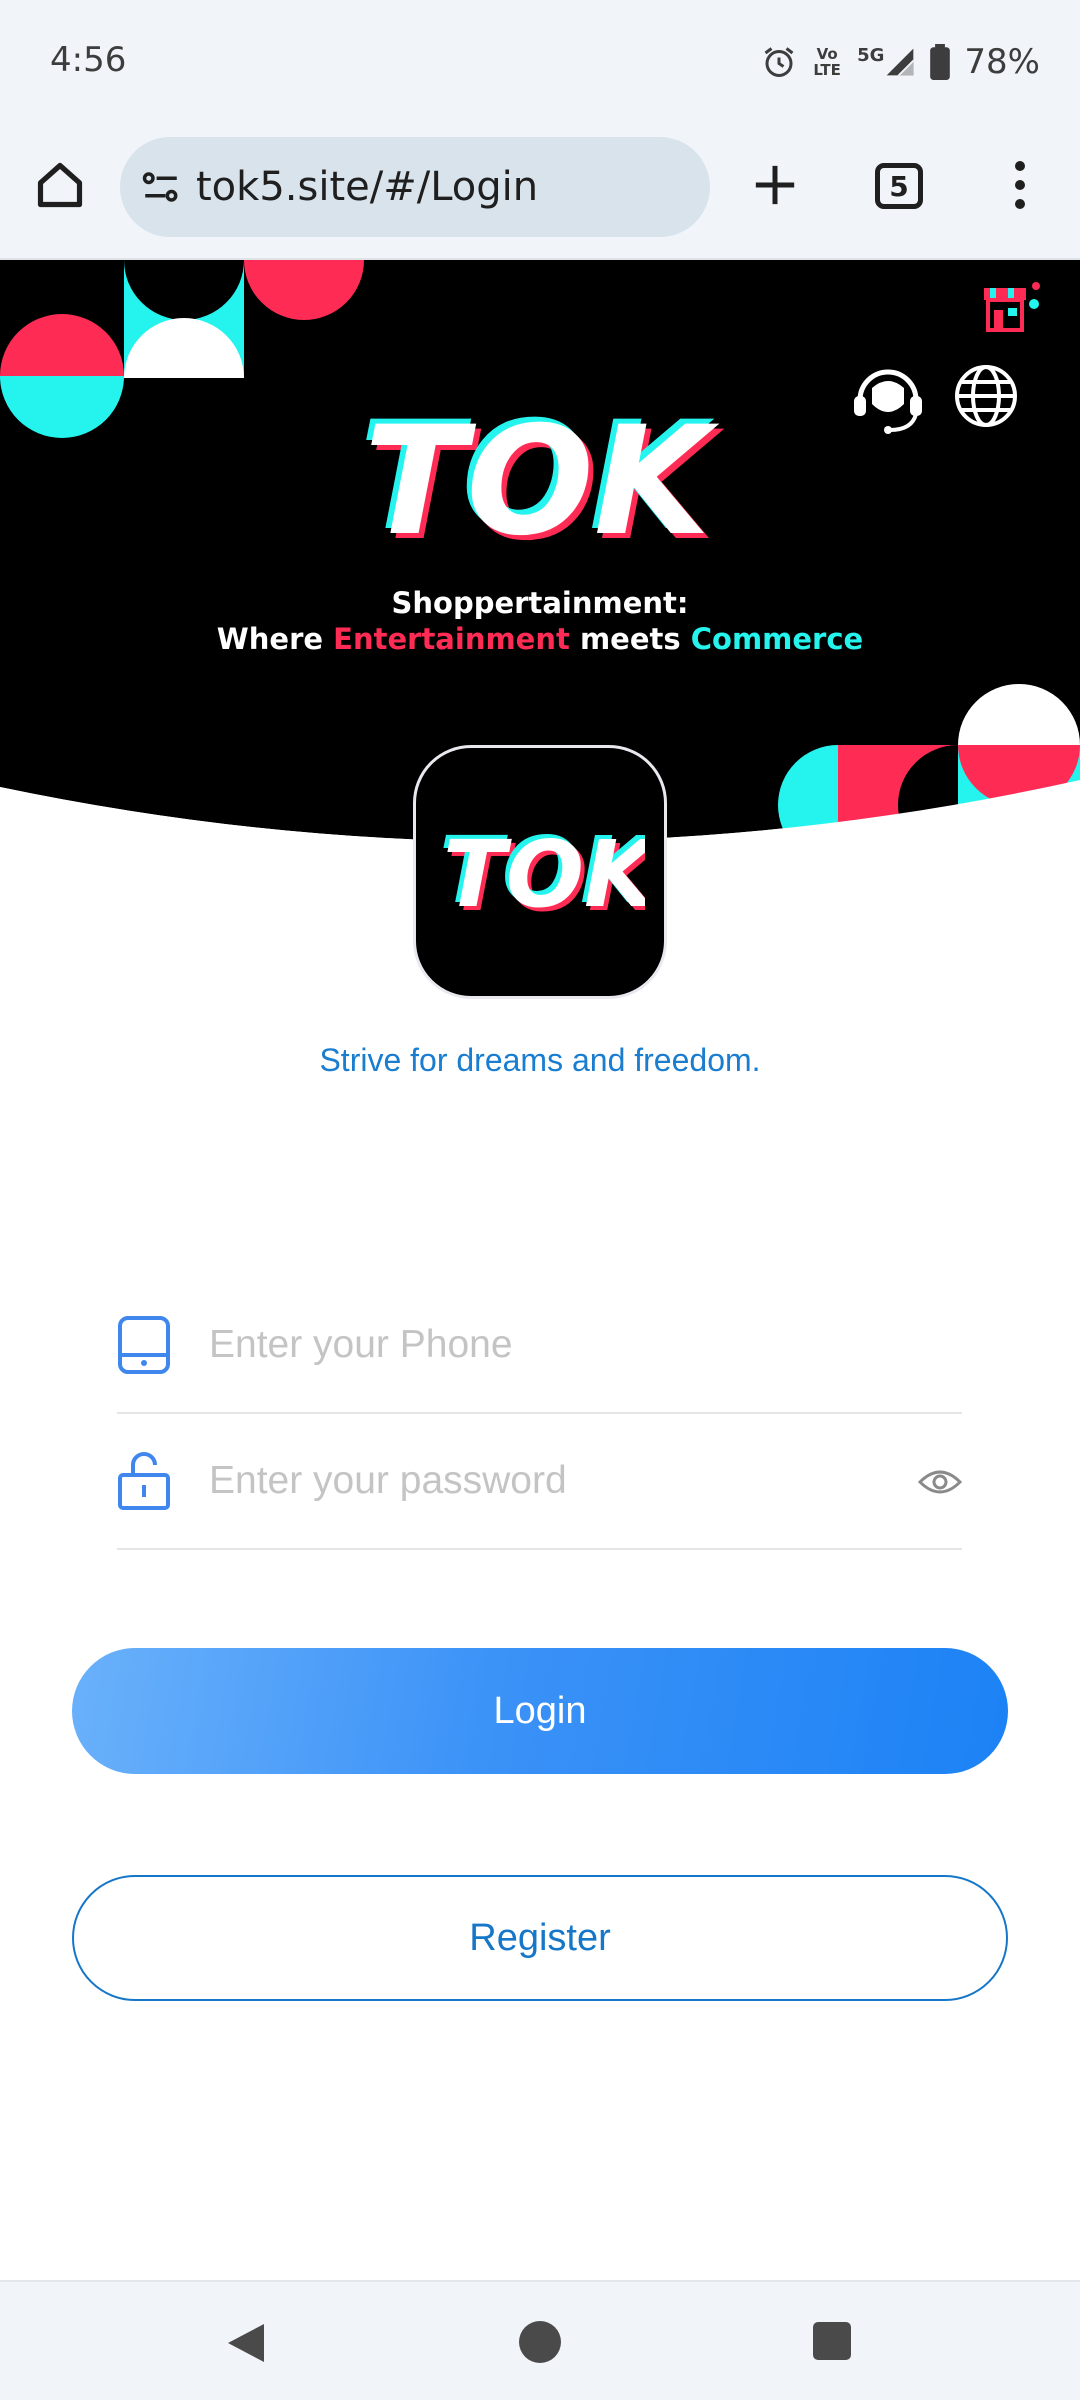  I want to click on globe-icon, so click(986, 396).